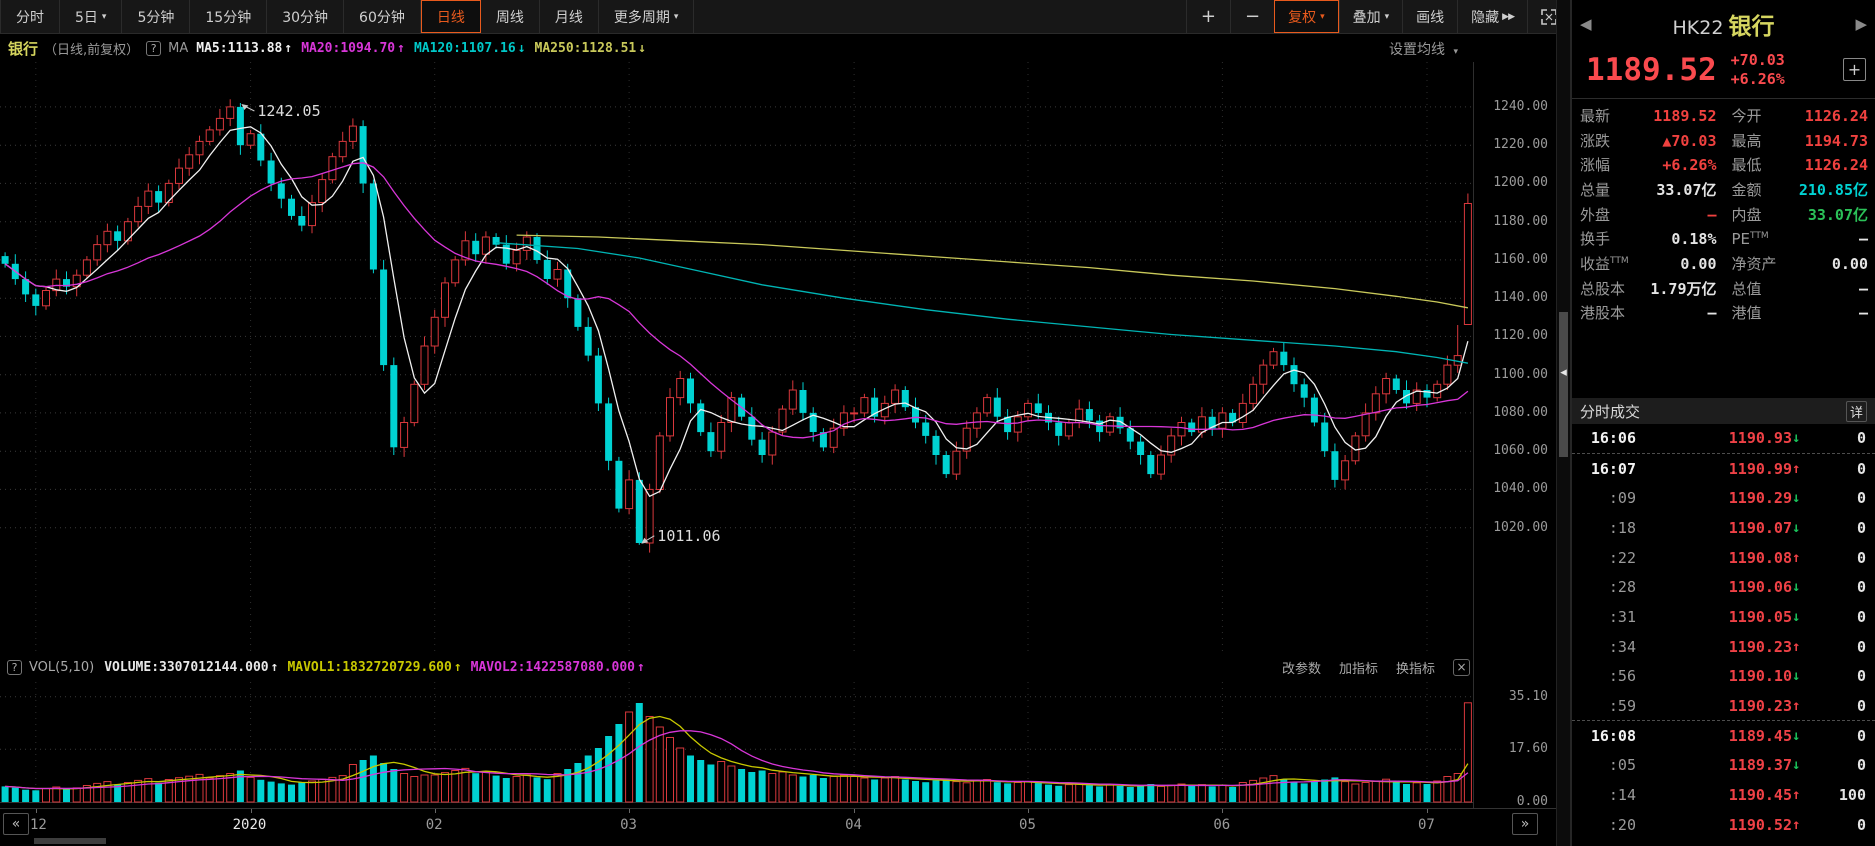 Image resolution: width=1875 pixels, height=846 pixels. I want to click on stats-row: 外盘 — 内盘 33.07亿, so click(1723, 214).